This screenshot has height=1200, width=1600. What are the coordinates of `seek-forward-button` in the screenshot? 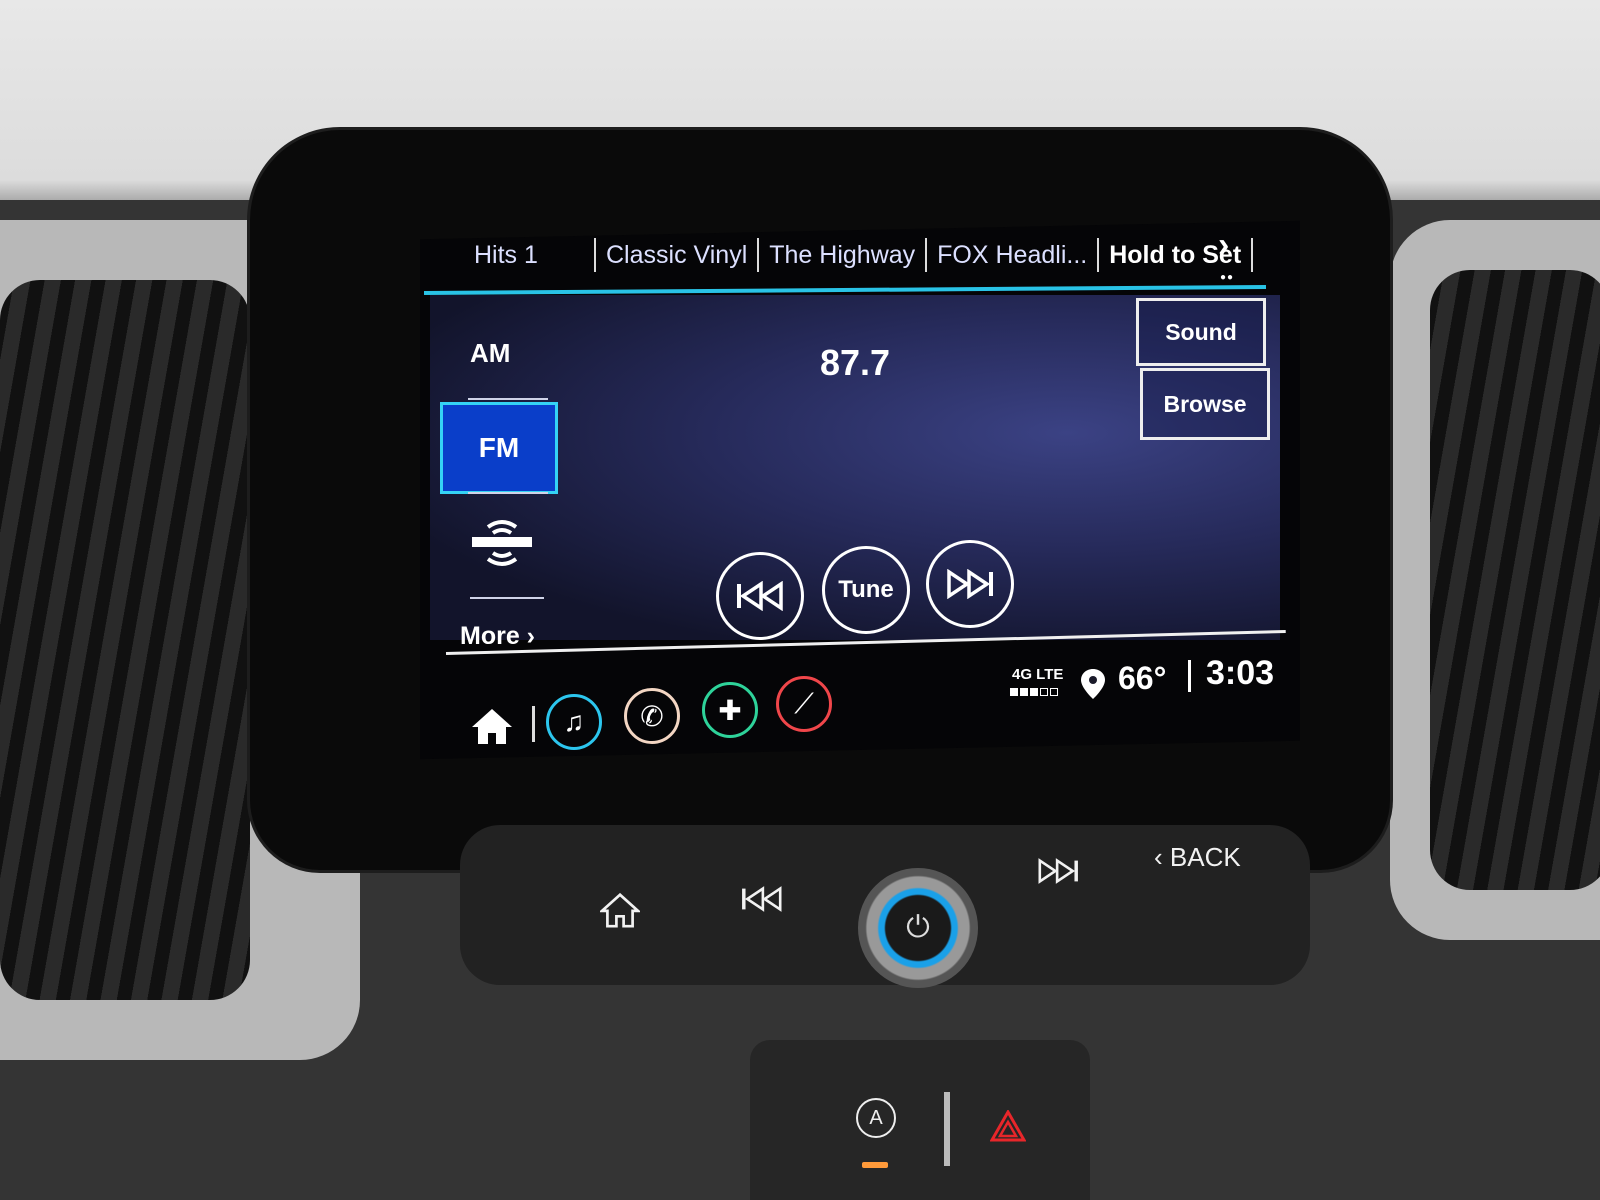 It's located at (970, 584).